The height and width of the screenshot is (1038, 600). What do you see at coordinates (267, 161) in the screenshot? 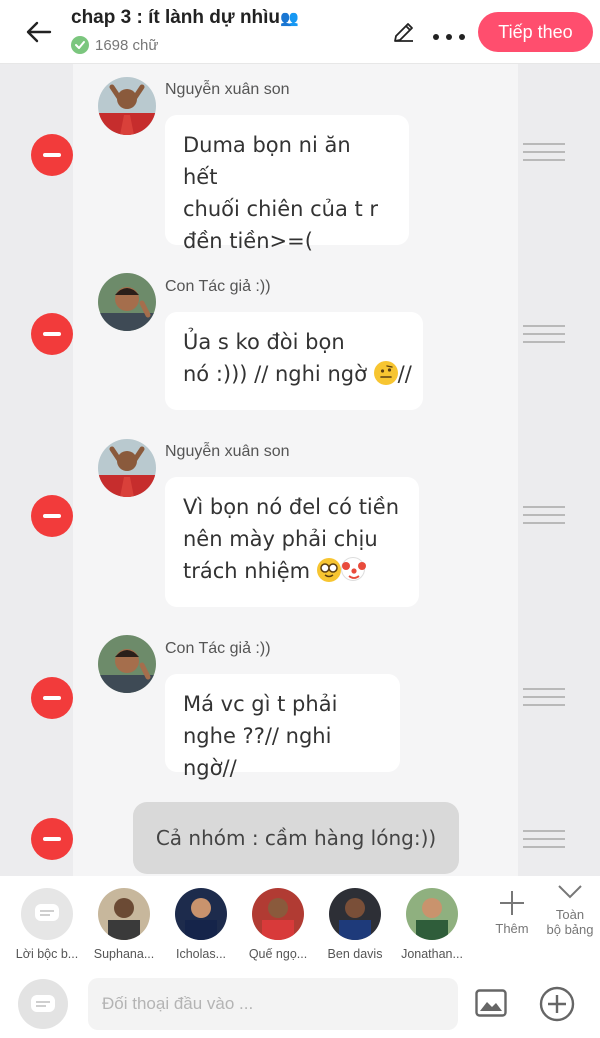
I see `message-line: Duma bọn ni ăn hết` at bounding box center [267, 161].